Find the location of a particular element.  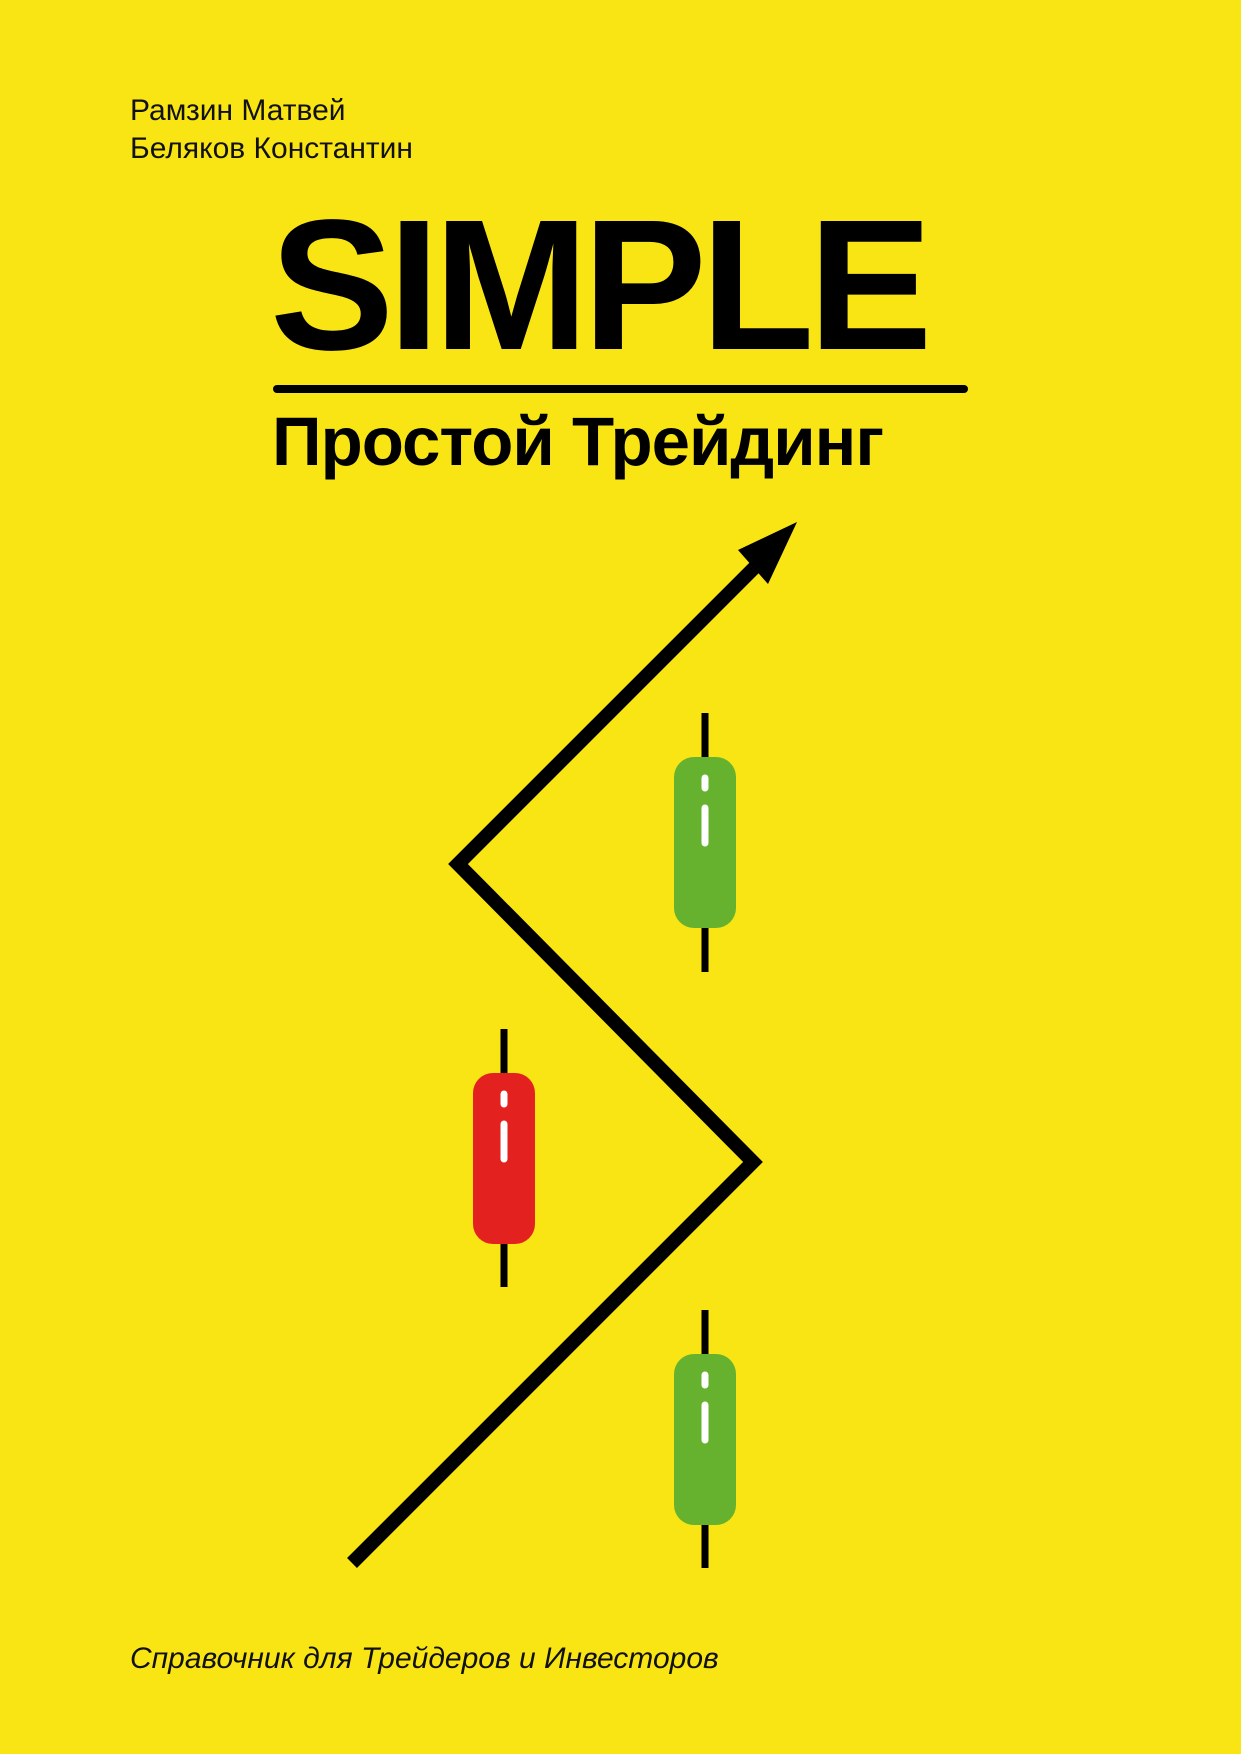

green-candle-top is located at coordinates (705, 842).